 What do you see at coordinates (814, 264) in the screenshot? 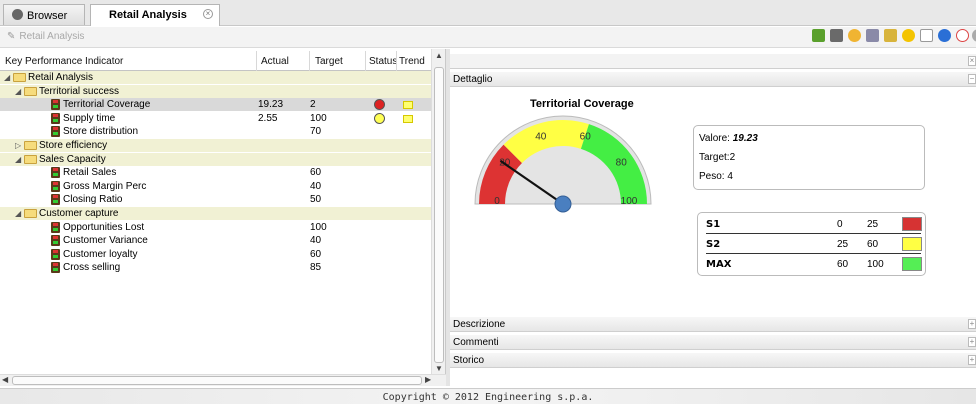
I see `legend-row: MAX 60 100` at bounding box center [814, 264].